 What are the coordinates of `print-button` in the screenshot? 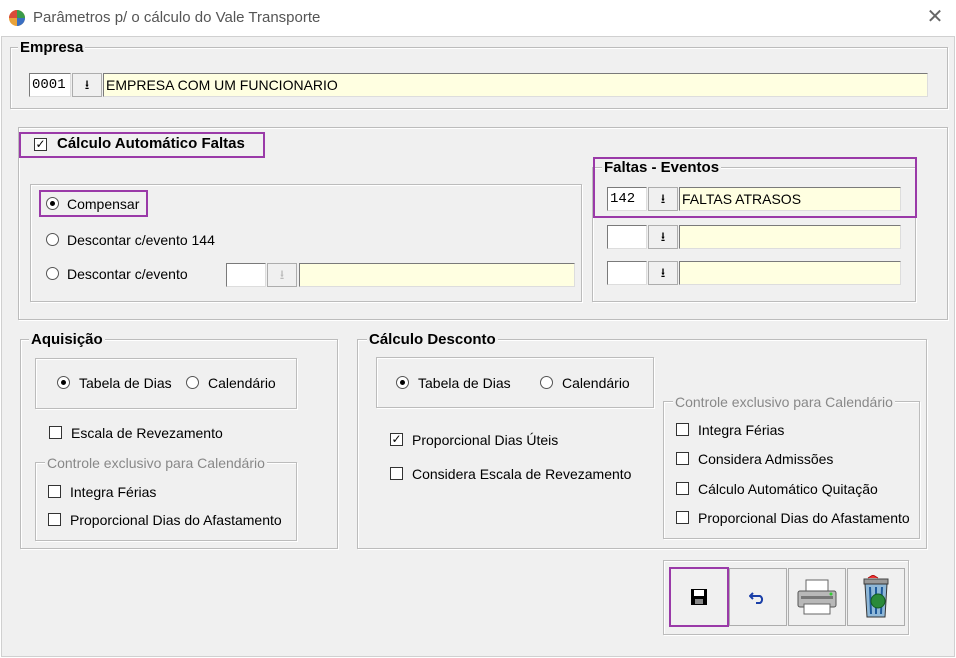 It's located at (817, 597).